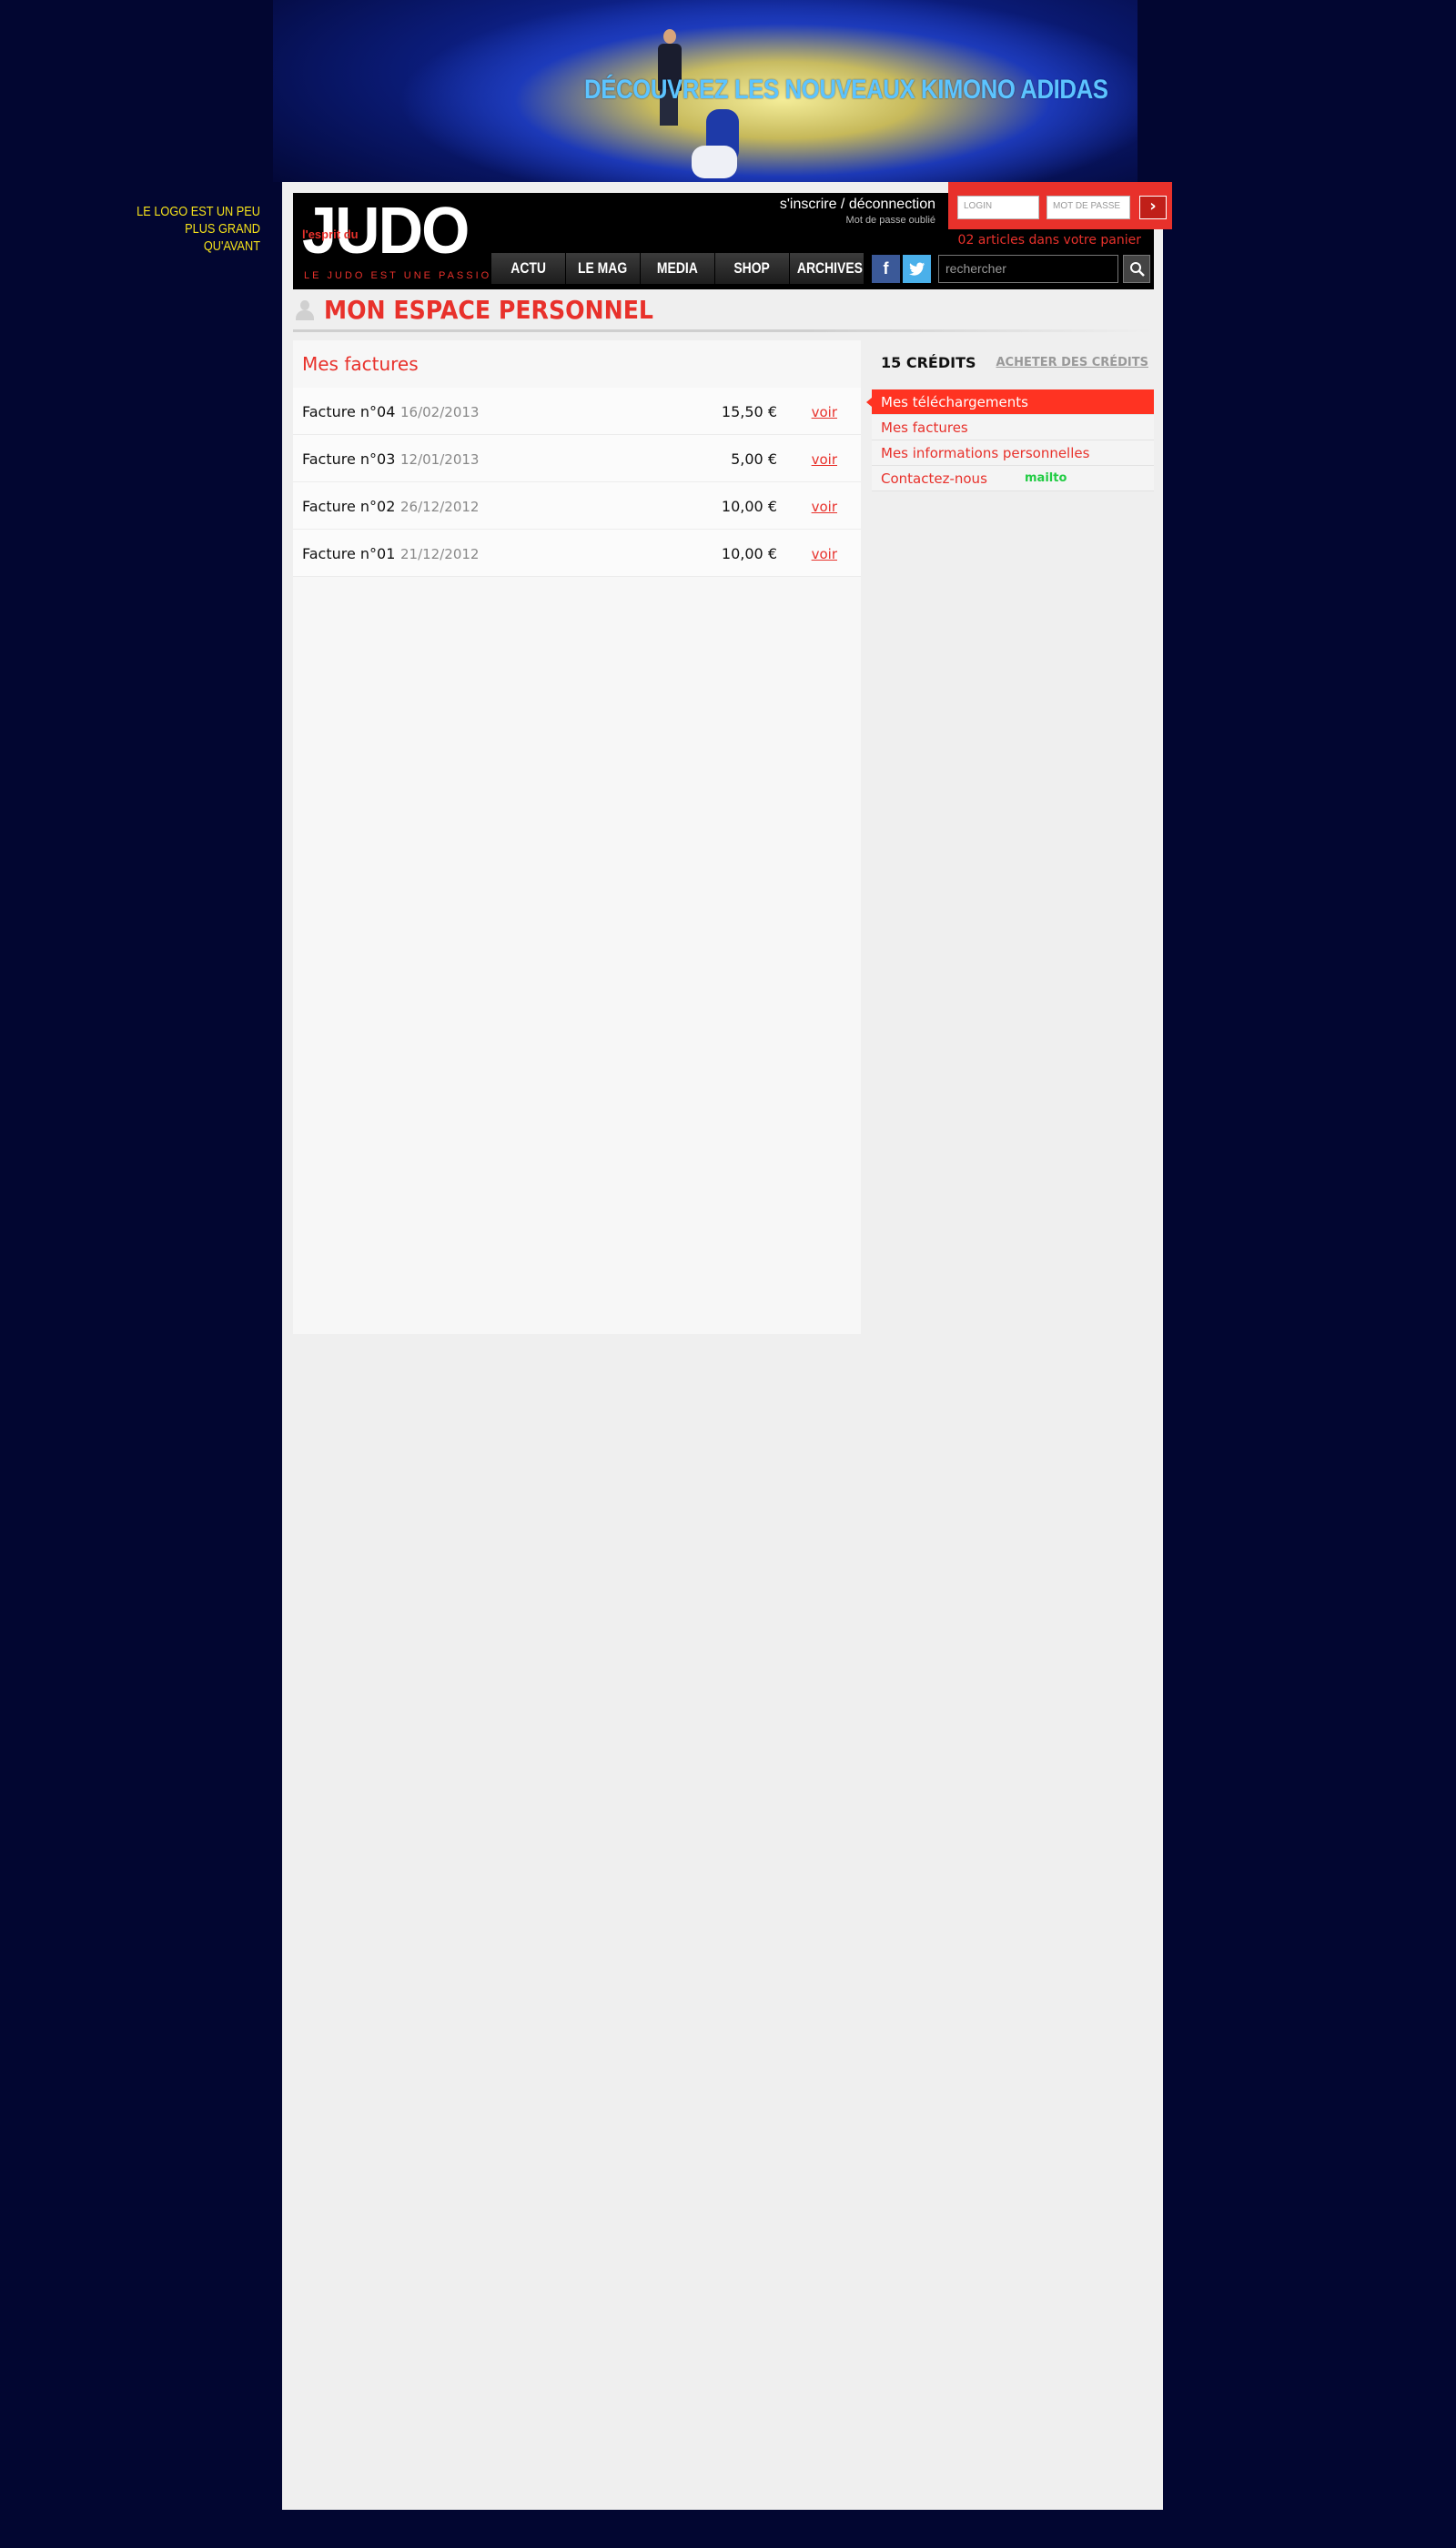  What do you see at coordinates (1013, 479) in the screenshot?
I see `menu-item-contact: Contactez-nous mailto` at bounding box center [1013, 479].